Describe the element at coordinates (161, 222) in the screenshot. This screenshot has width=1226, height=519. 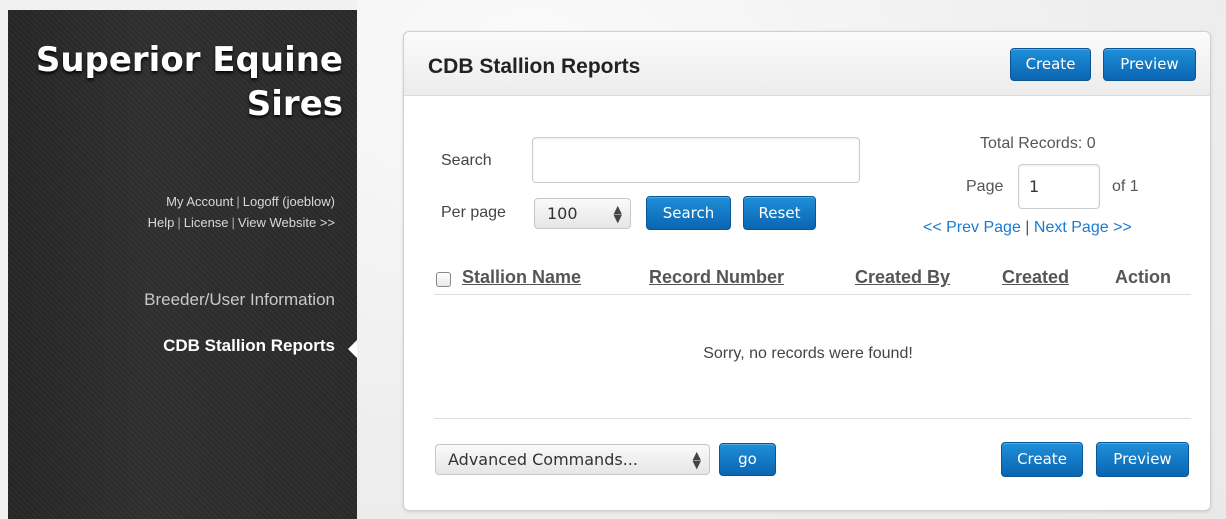
I see `help-link: Help` at that location.